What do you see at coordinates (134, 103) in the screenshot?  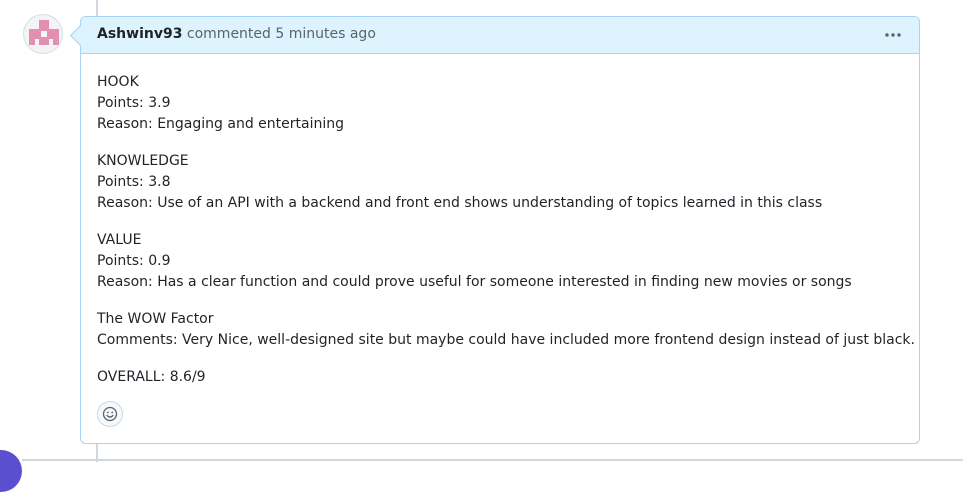 I see `section-points: Points: 3.9` at bounding box center [134, 103].